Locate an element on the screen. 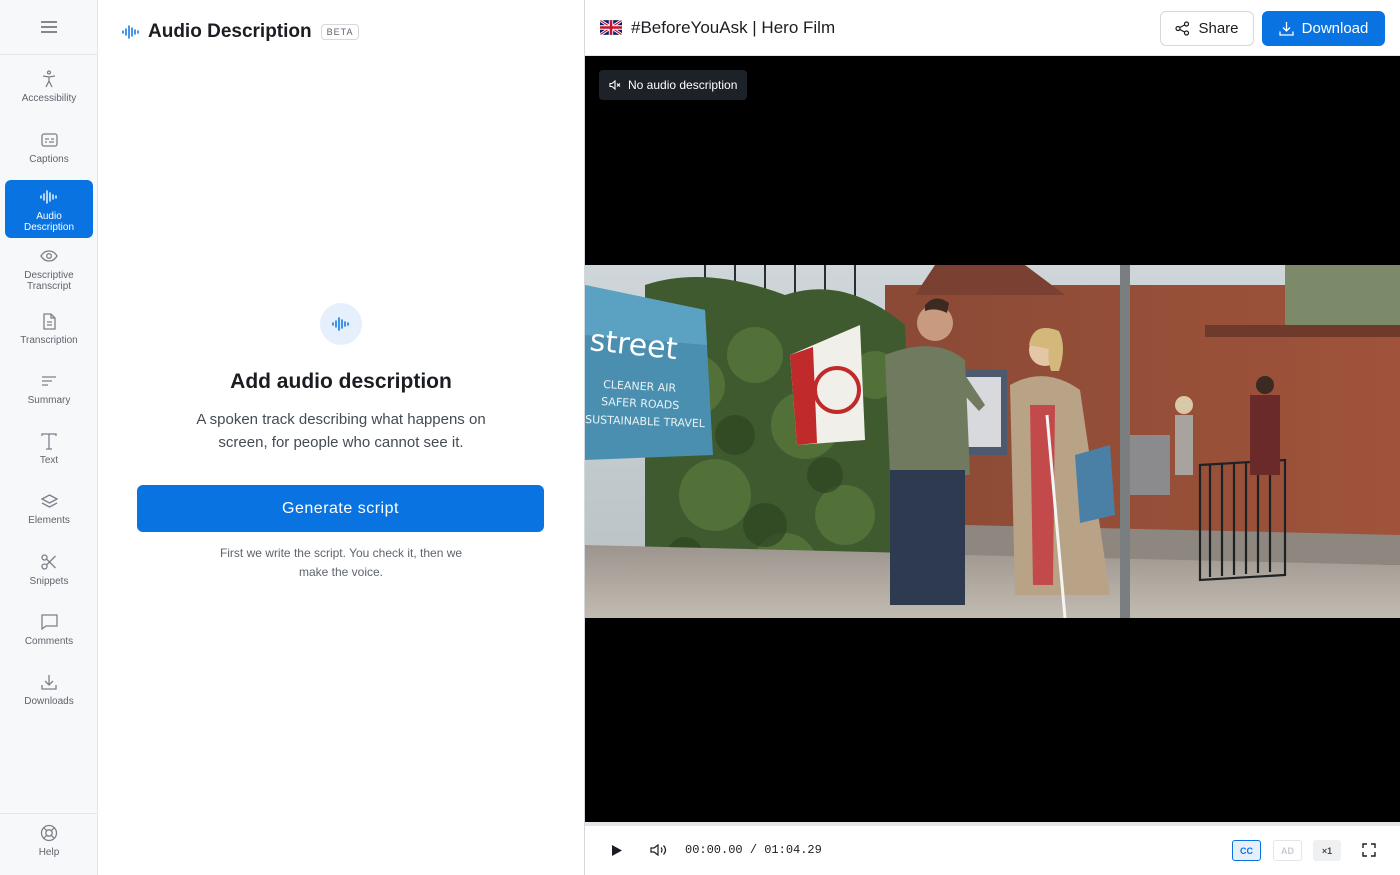  rail-item-audio-description: Audio Description is located at coordinates (49, 209).